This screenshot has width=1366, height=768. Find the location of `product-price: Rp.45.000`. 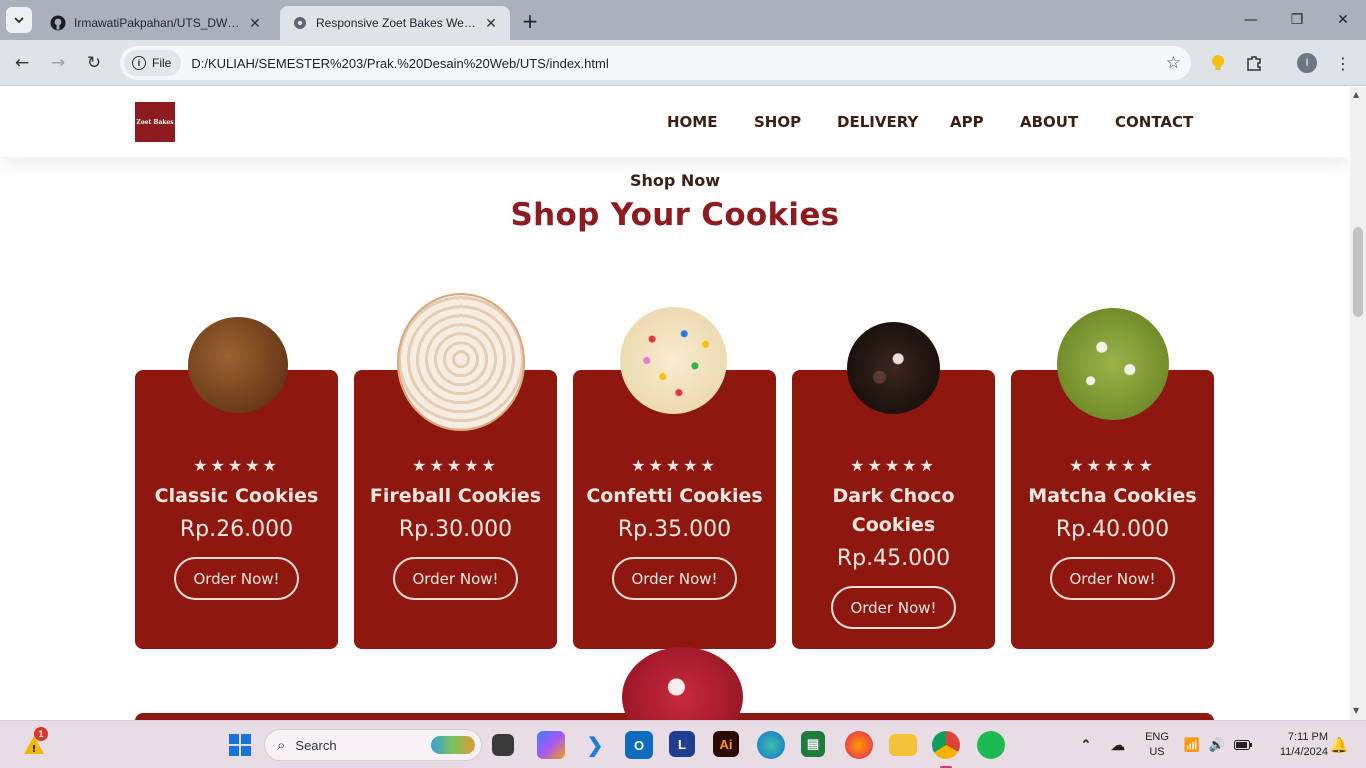

product-price: Rp.45.000 is located at coordinates (893, 558).